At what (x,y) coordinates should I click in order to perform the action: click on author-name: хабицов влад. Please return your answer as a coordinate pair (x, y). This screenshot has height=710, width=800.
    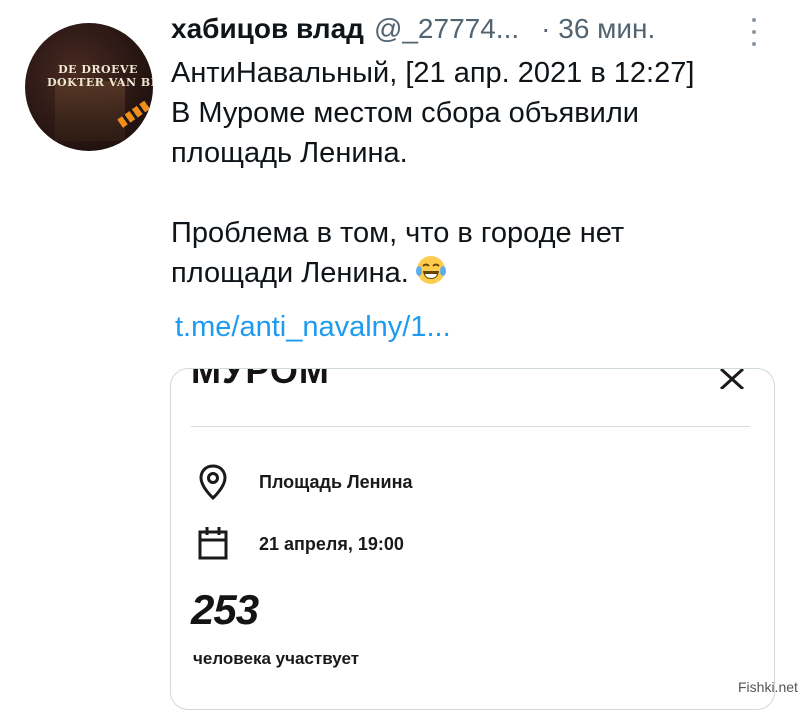
    Looking at the image, I should click on (267, 28).